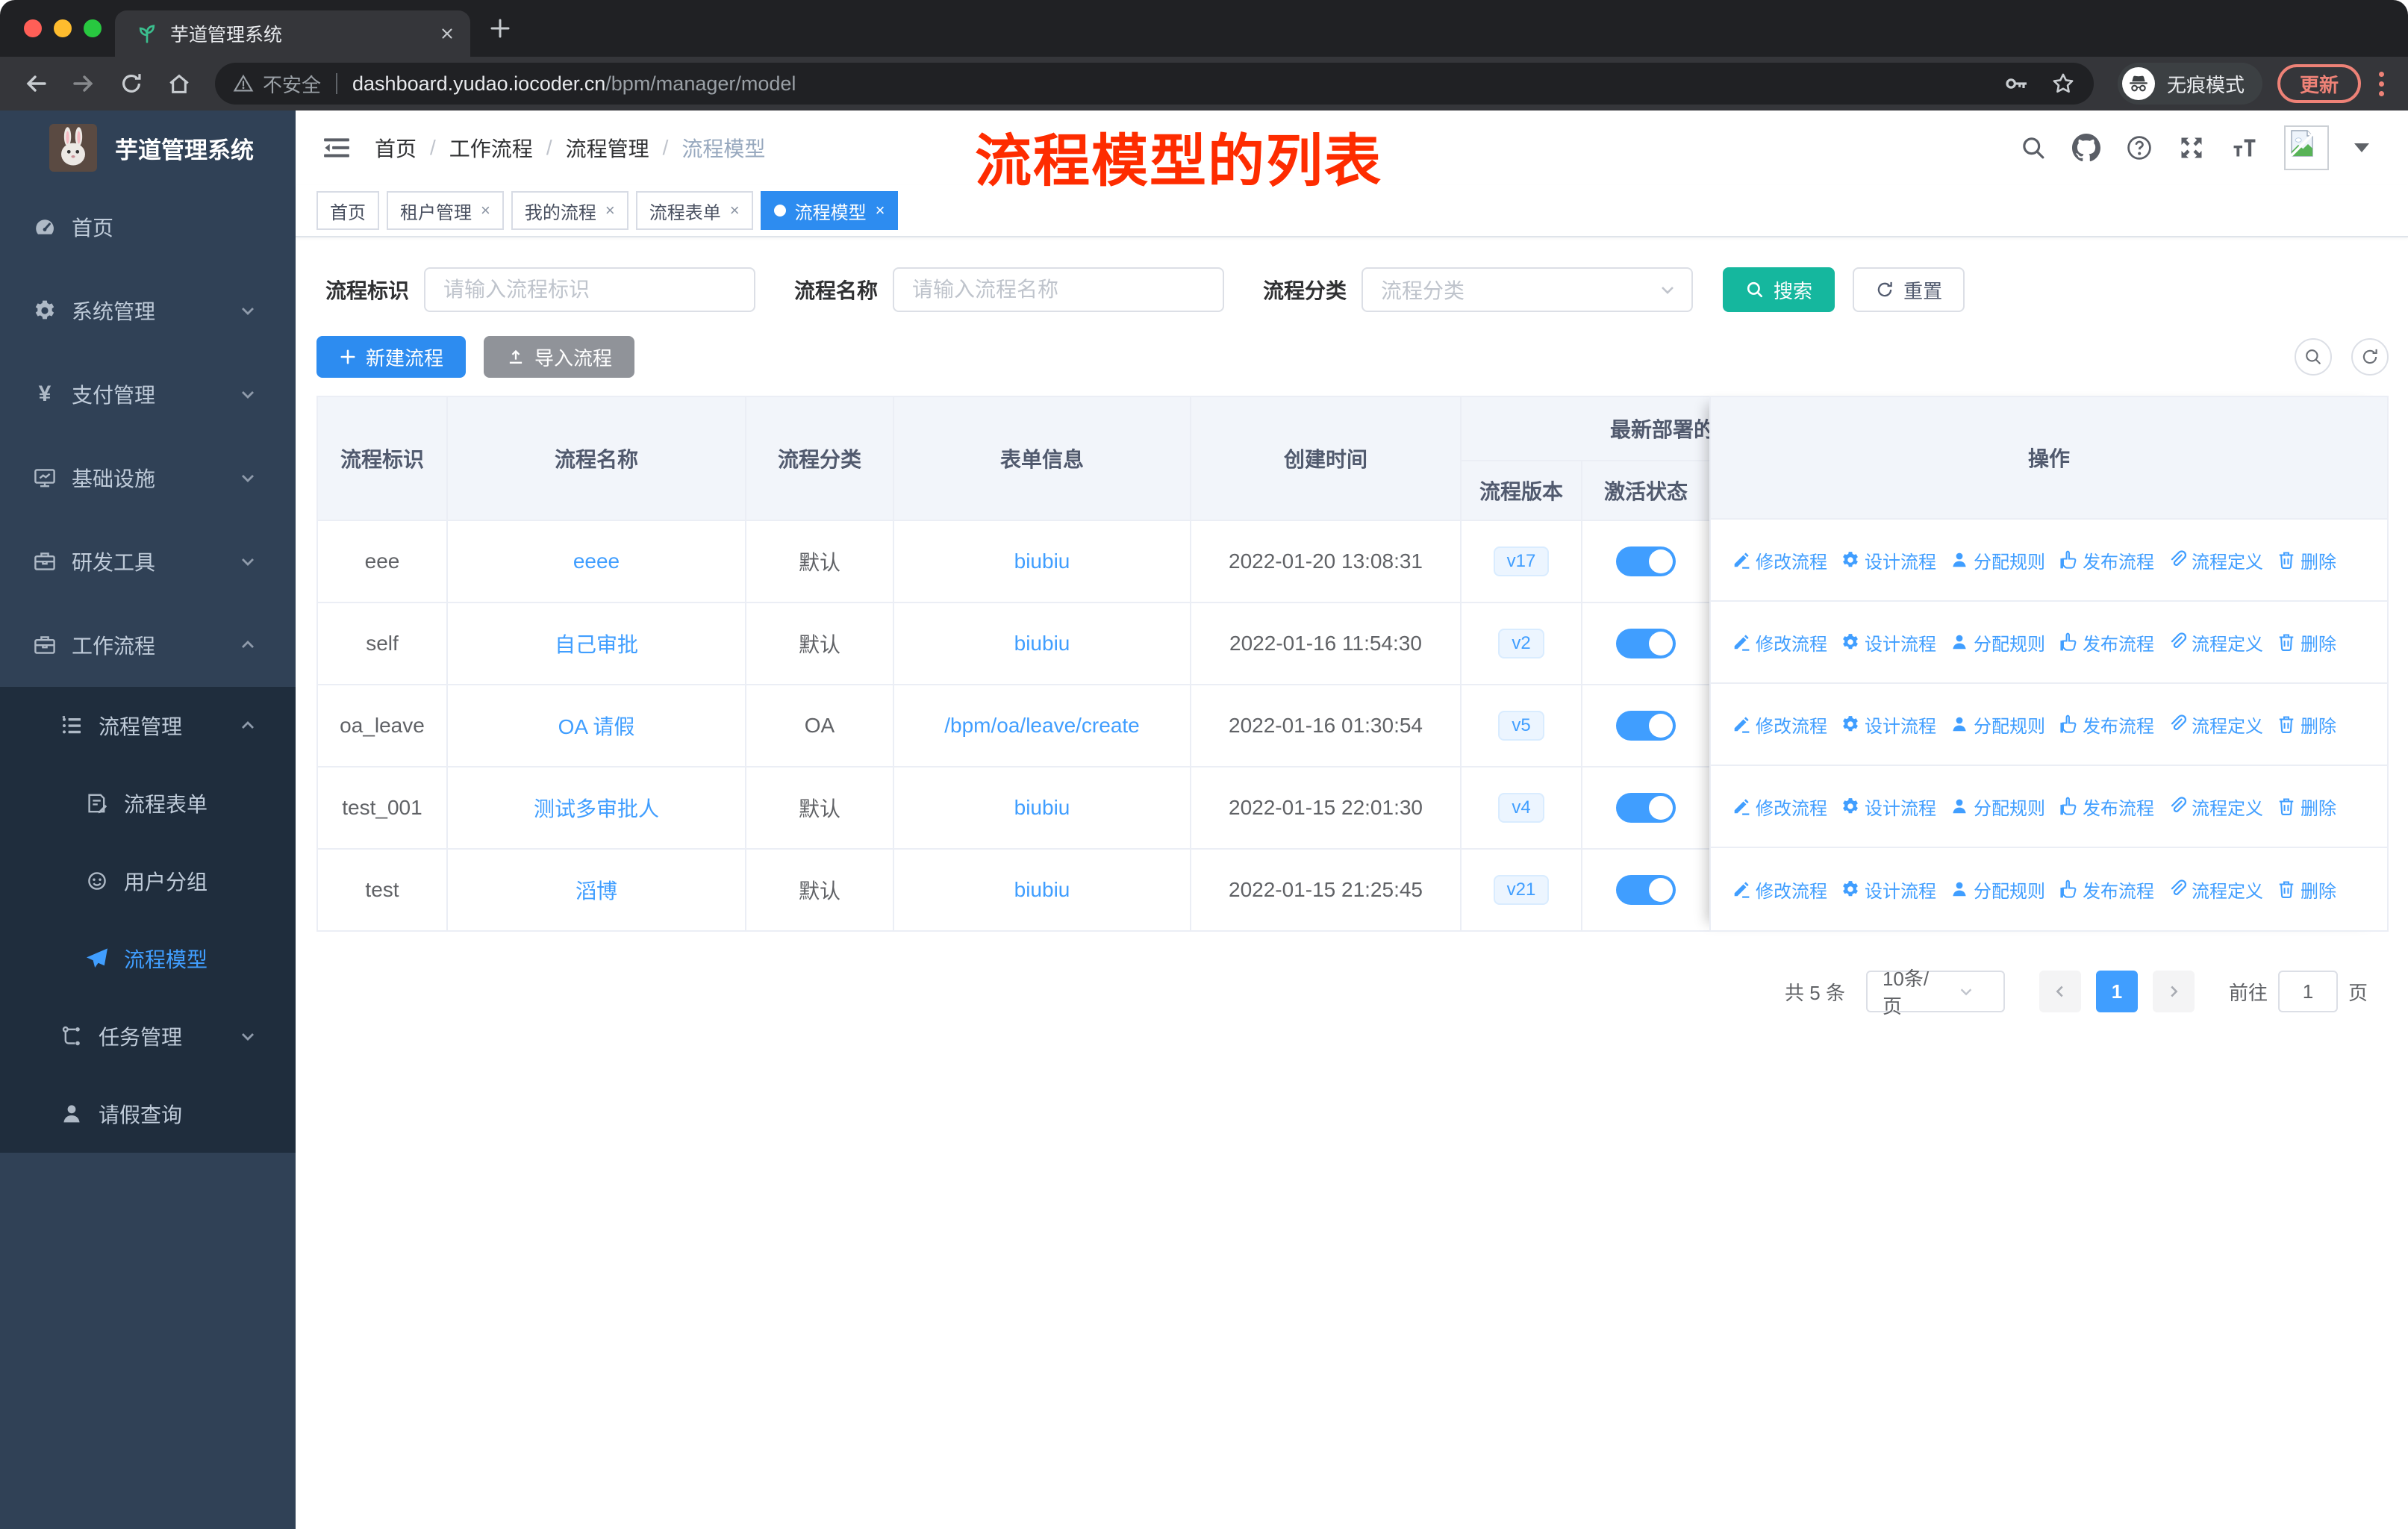 This screenshot has height=1529, width=2408. I want to click on form-info-link: /bpm/oa/leave/create, so click(1042, 726).